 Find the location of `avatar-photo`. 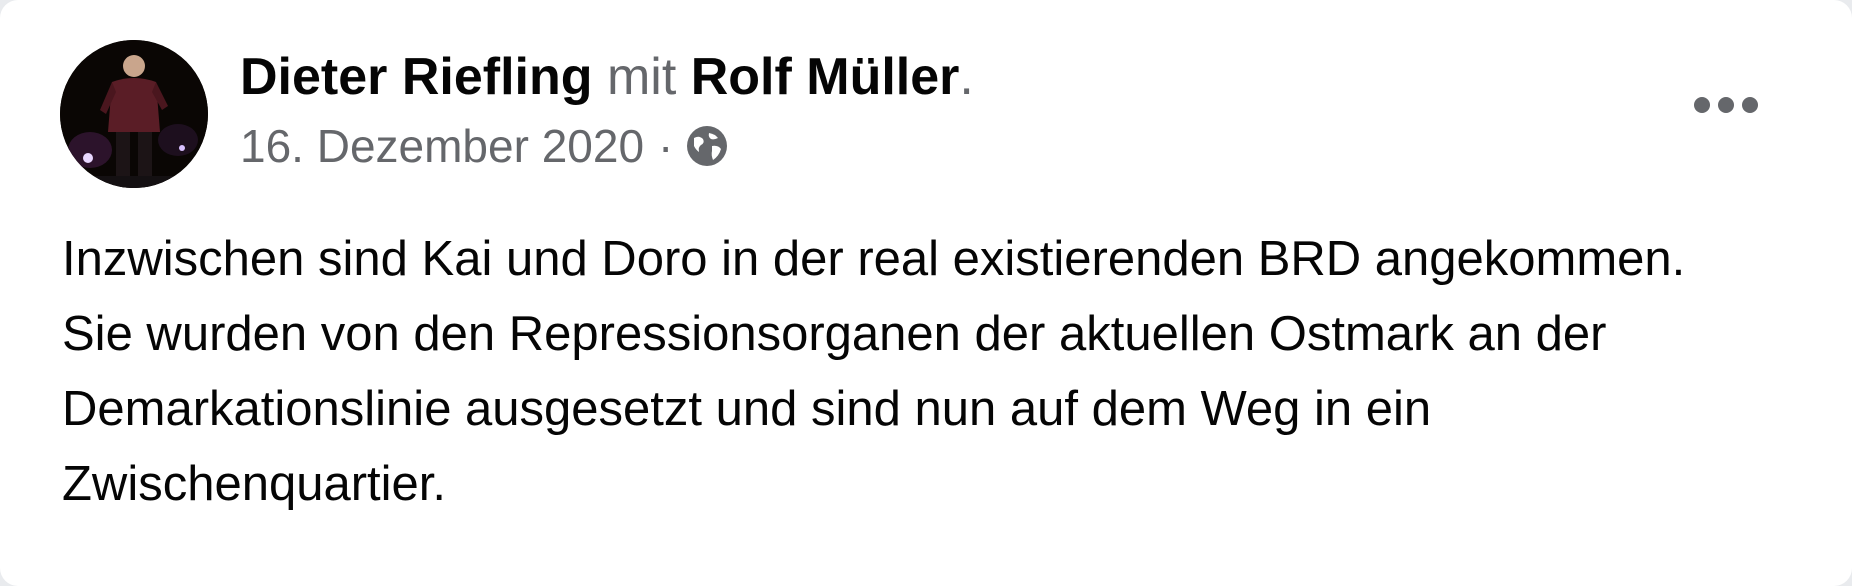

avatar-photo is located at coordinates (134, 114).